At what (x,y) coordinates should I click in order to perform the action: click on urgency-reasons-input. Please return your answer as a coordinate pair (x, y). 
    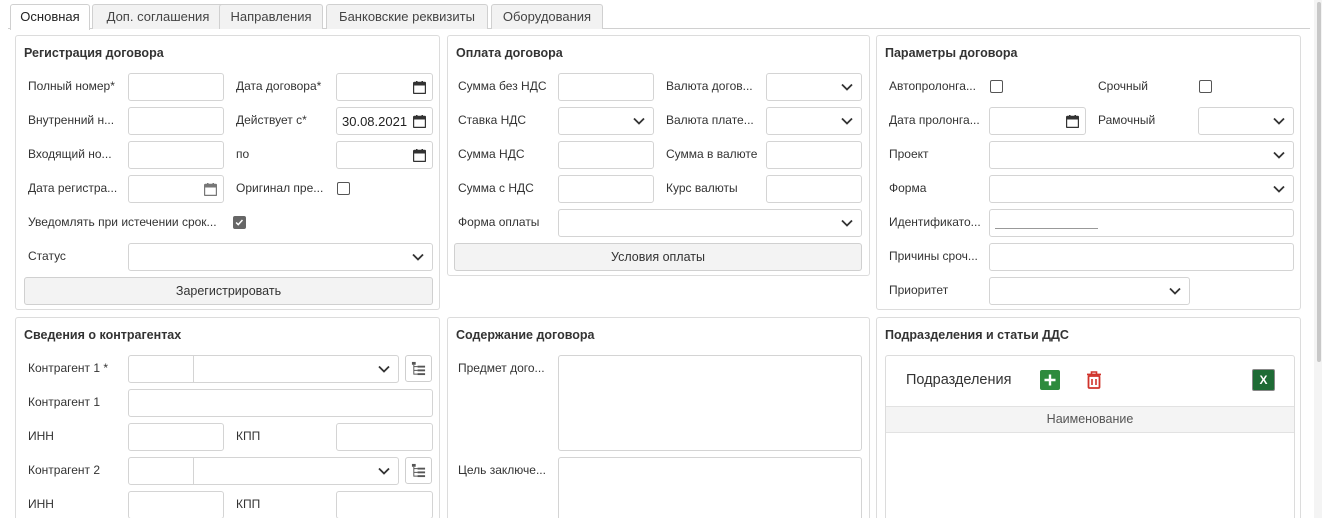
    Looking at the image, I should click on (1141, 257).